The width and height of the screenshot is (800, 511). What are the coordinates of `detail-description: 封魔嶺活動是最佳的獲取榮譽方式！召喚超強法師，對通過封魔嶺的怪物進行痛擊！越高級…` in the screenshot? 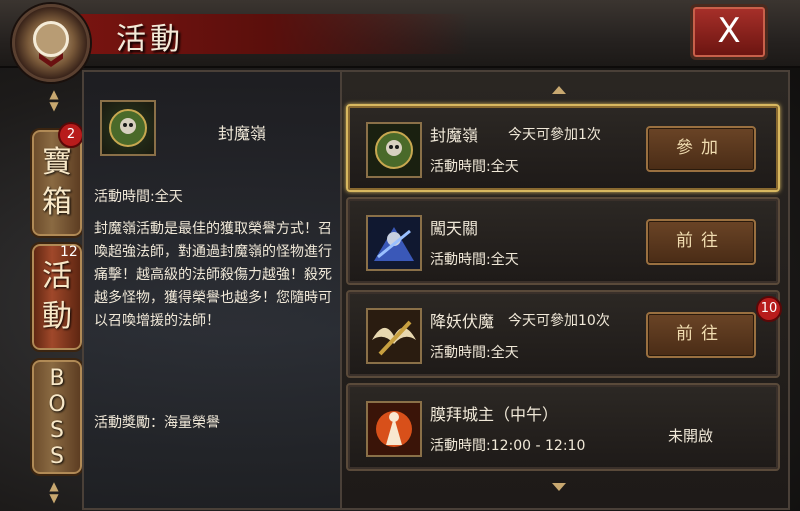 It's located at (213, 275).